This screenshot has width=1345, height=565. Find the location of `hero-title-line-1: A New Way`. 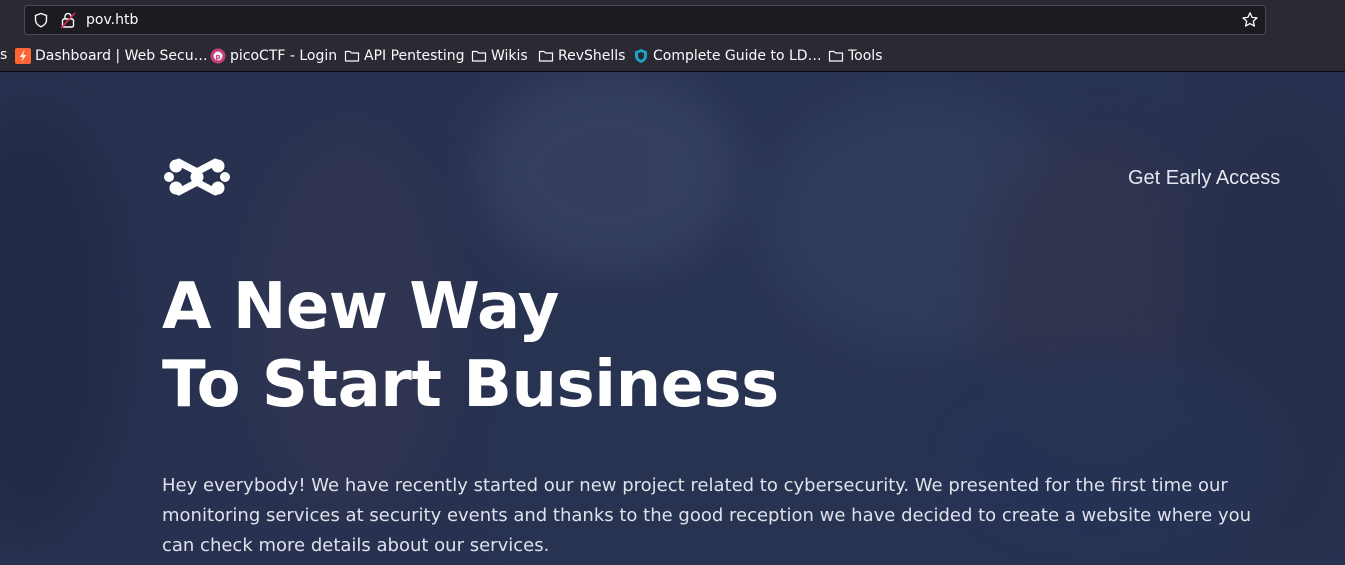

hero-title-line-1: A New Way is located at coordinates (360, 307).